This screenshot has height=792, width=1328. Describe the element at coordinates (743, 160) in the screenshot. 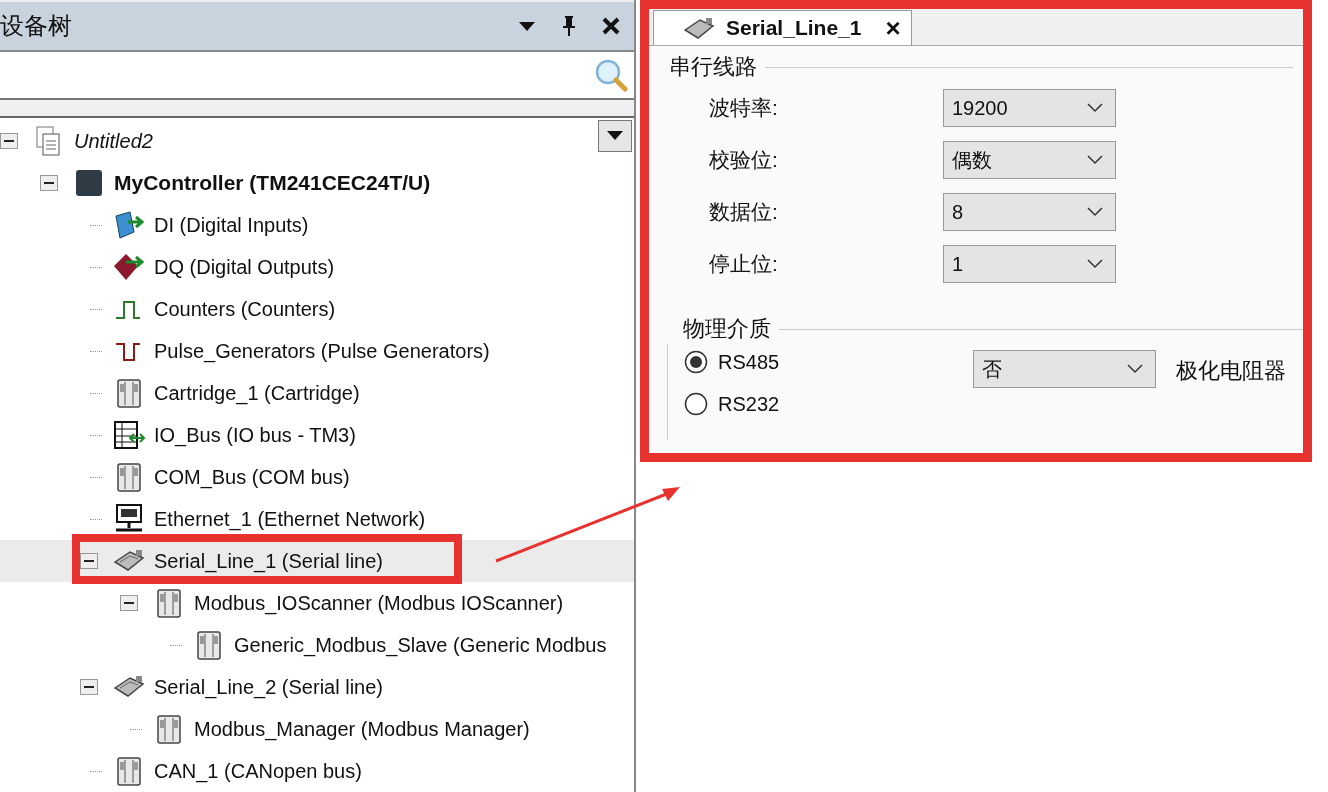

I see `field-label: 校验位:` at that location.